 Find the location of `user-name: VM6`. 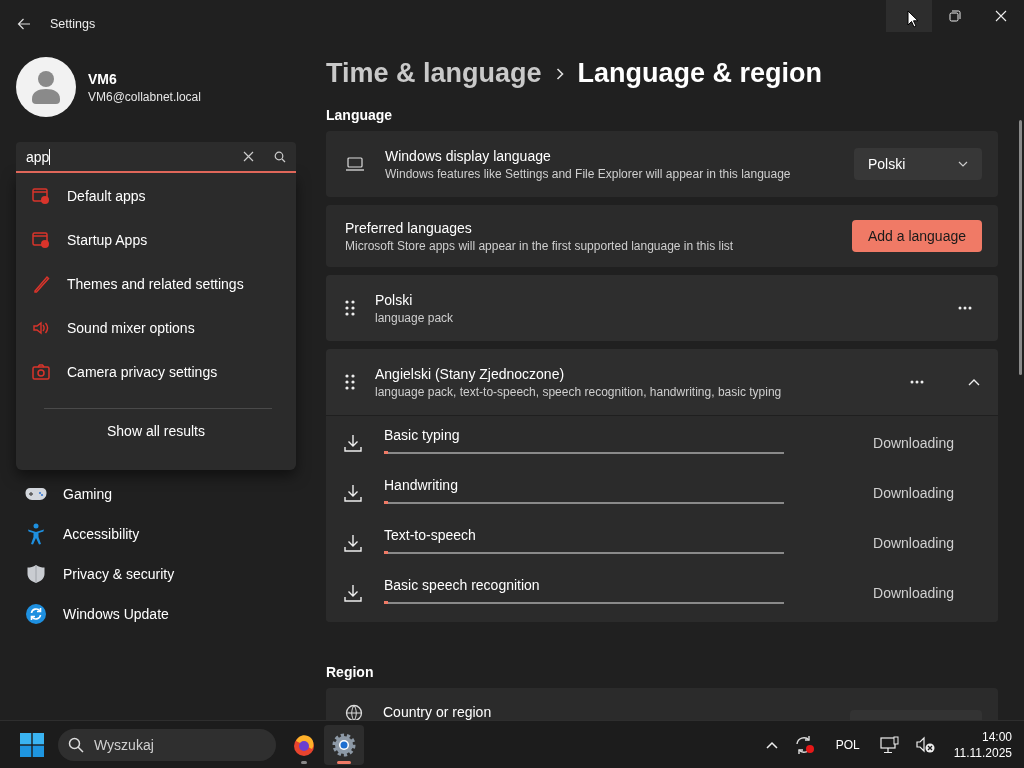

user-name: VM6 is located at coordinates (103, 78).